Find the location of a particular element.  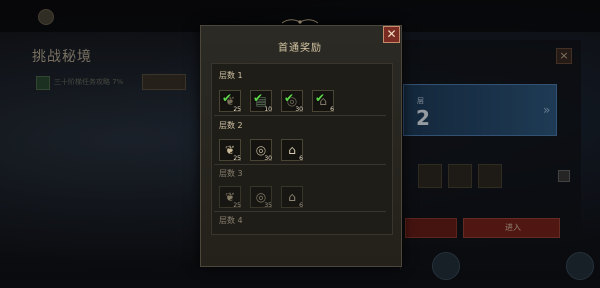

reward-item: ◎ ✔ 30 is located at coordinates (292, 101).